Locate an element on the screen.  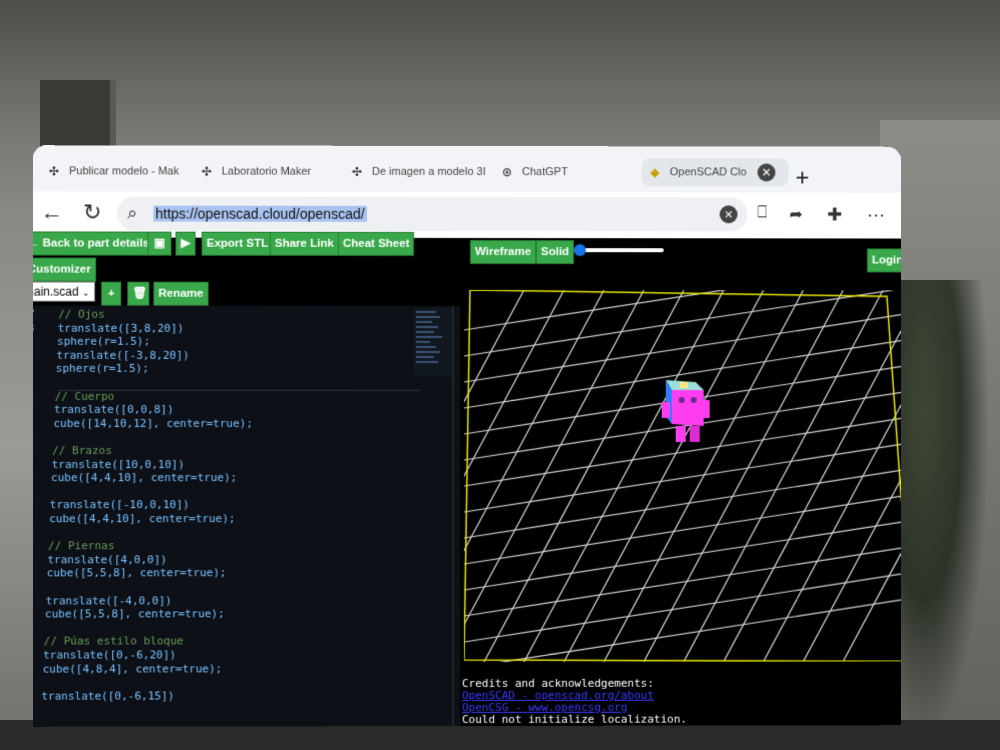
slider-knob is located at coordinates (579, 250).